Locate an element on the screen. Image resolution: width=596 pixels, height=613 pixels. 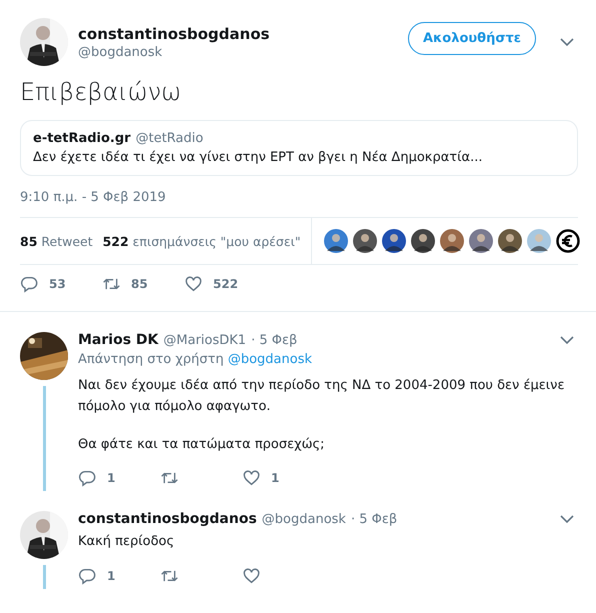
reply-text: Θα φάτε και τα πατώματα προσεχώς; is located at coordinates (202, 445).